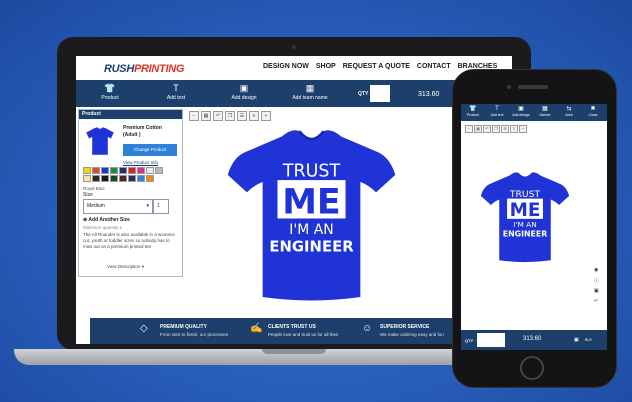  What do you see at coordinates (310, 92) in the screenshot?
I see `tool-add-team-name: ▦ Add team name` at bounding box center [310, 92].